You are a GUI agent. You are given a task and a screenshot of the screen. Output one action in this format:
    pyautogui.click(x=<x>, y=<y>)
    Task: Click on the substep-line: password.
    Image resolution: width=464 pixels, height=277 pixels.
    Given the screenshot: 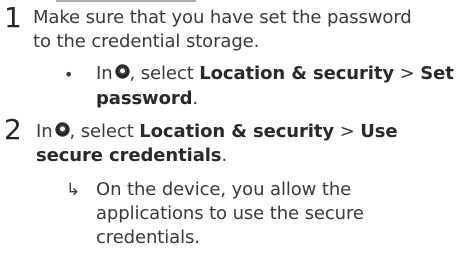 What is the action you would take?
    pyautogui.click(x=147, y=99)
    